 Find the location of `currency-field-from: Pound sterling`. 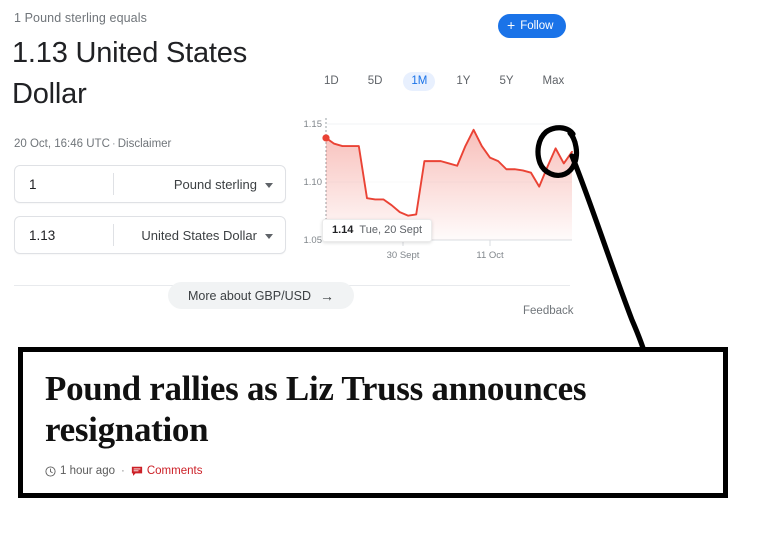

currency-field-from: Pound sterling is located at coordinates (150, 184).